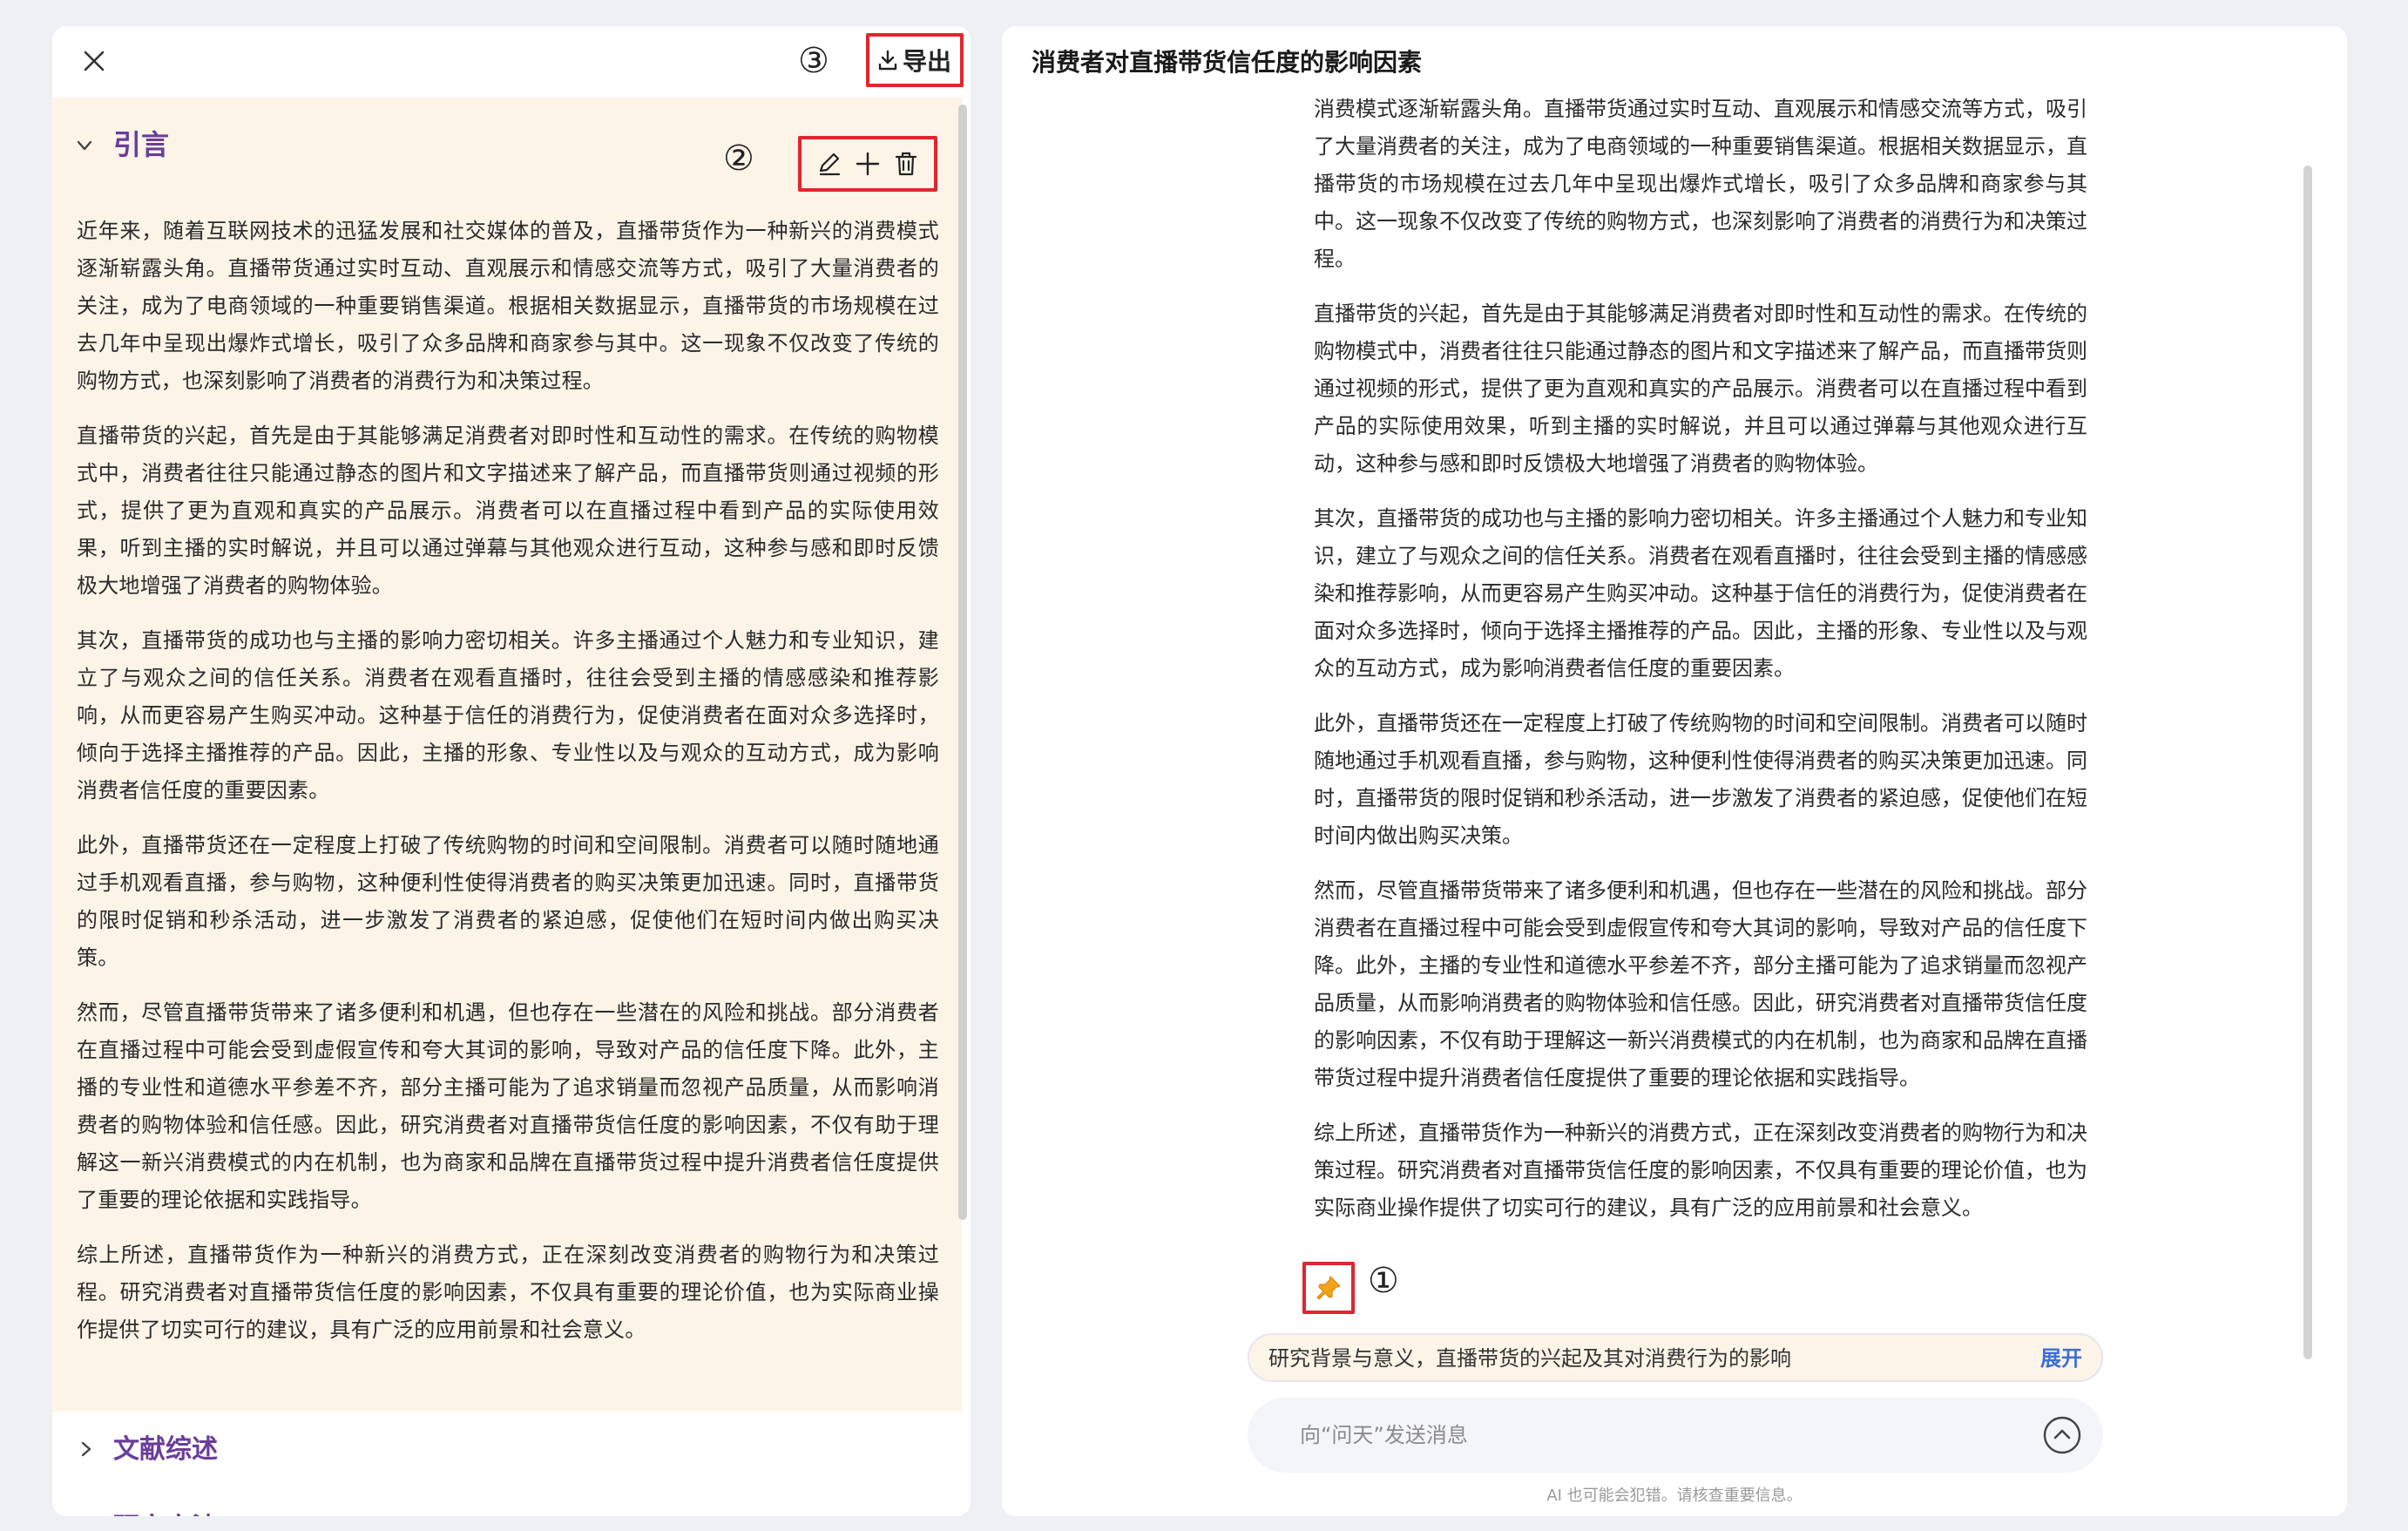  I want to click on send-up-icon, so click(2062, 1435).